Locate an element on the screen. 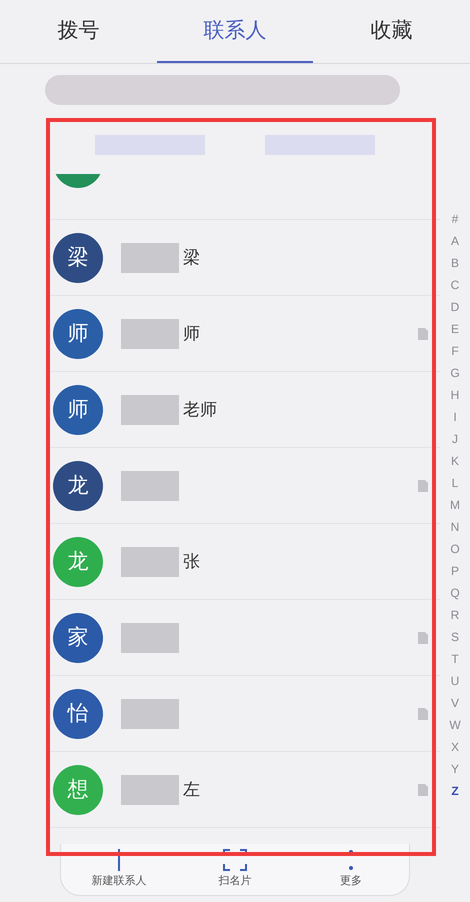 Image resolution: width=470 pixels, height=902 pixels. index-letter: R is located at coordinates (455, 615).